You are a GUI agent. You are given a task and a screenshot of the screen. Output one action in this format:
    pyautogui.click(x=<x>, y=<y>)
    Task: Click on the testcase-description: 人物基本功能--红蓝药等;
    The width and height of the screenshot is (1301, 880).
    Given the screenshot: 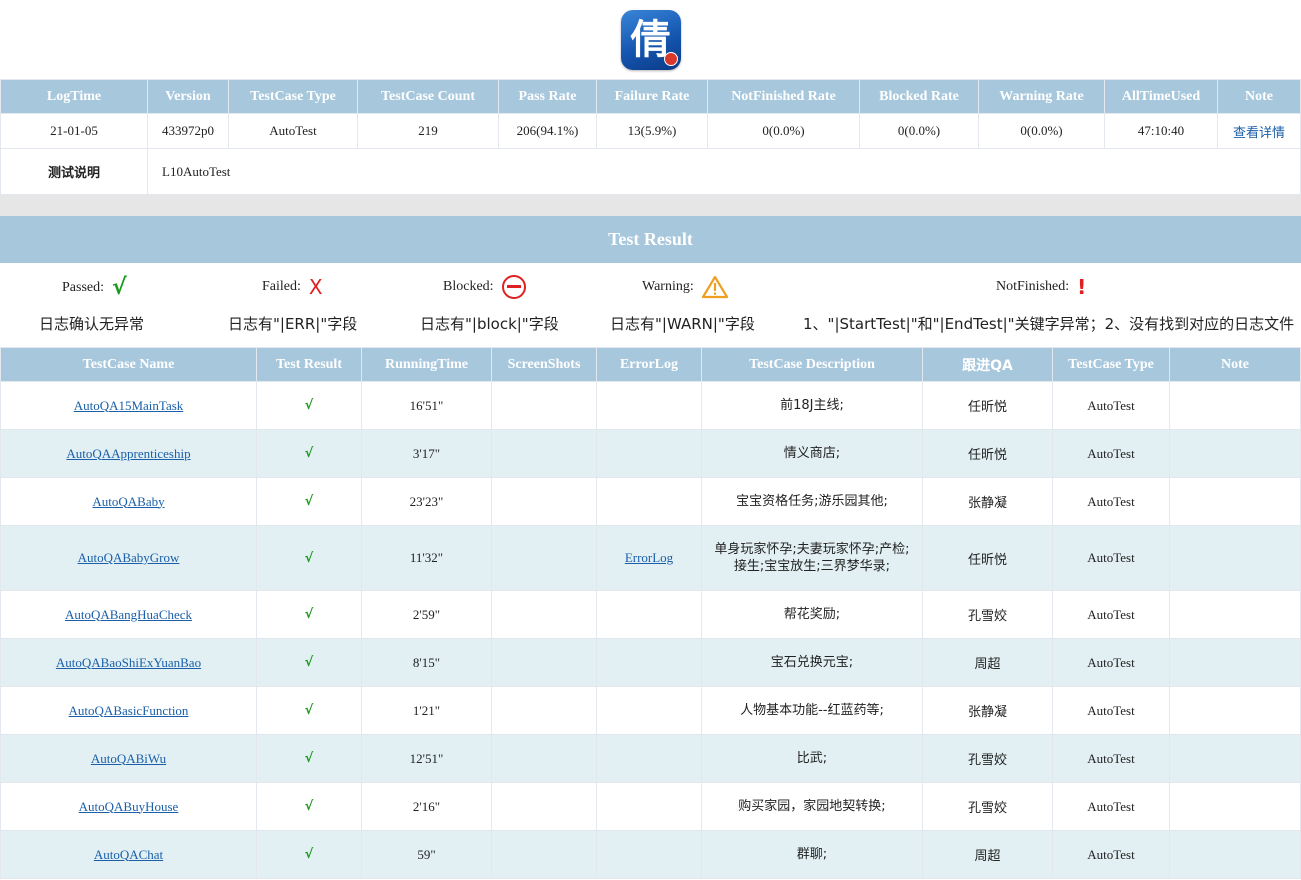 What is the action you would take?
    pyautogui.click(x=812, y=710)
    